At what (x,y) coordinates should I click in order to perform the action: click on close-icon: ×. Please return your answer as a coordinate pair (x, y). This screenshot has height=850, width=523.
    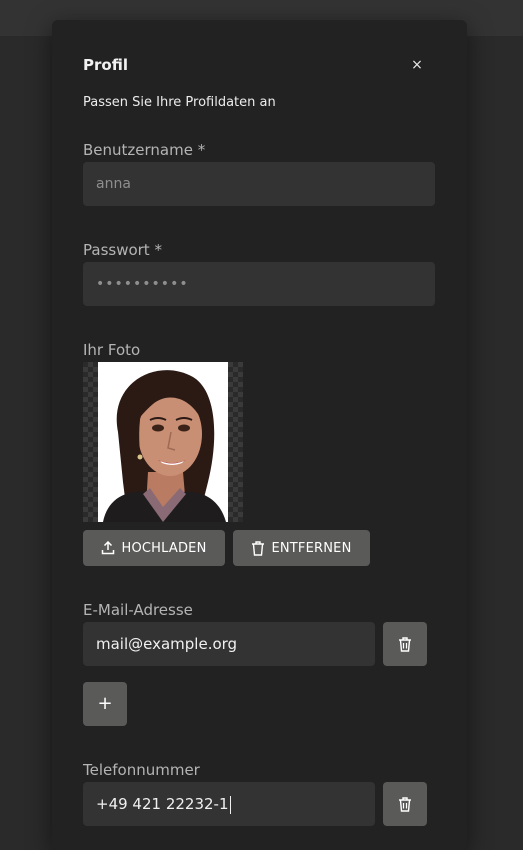
    Looking at the image, I should click on (417, 65).